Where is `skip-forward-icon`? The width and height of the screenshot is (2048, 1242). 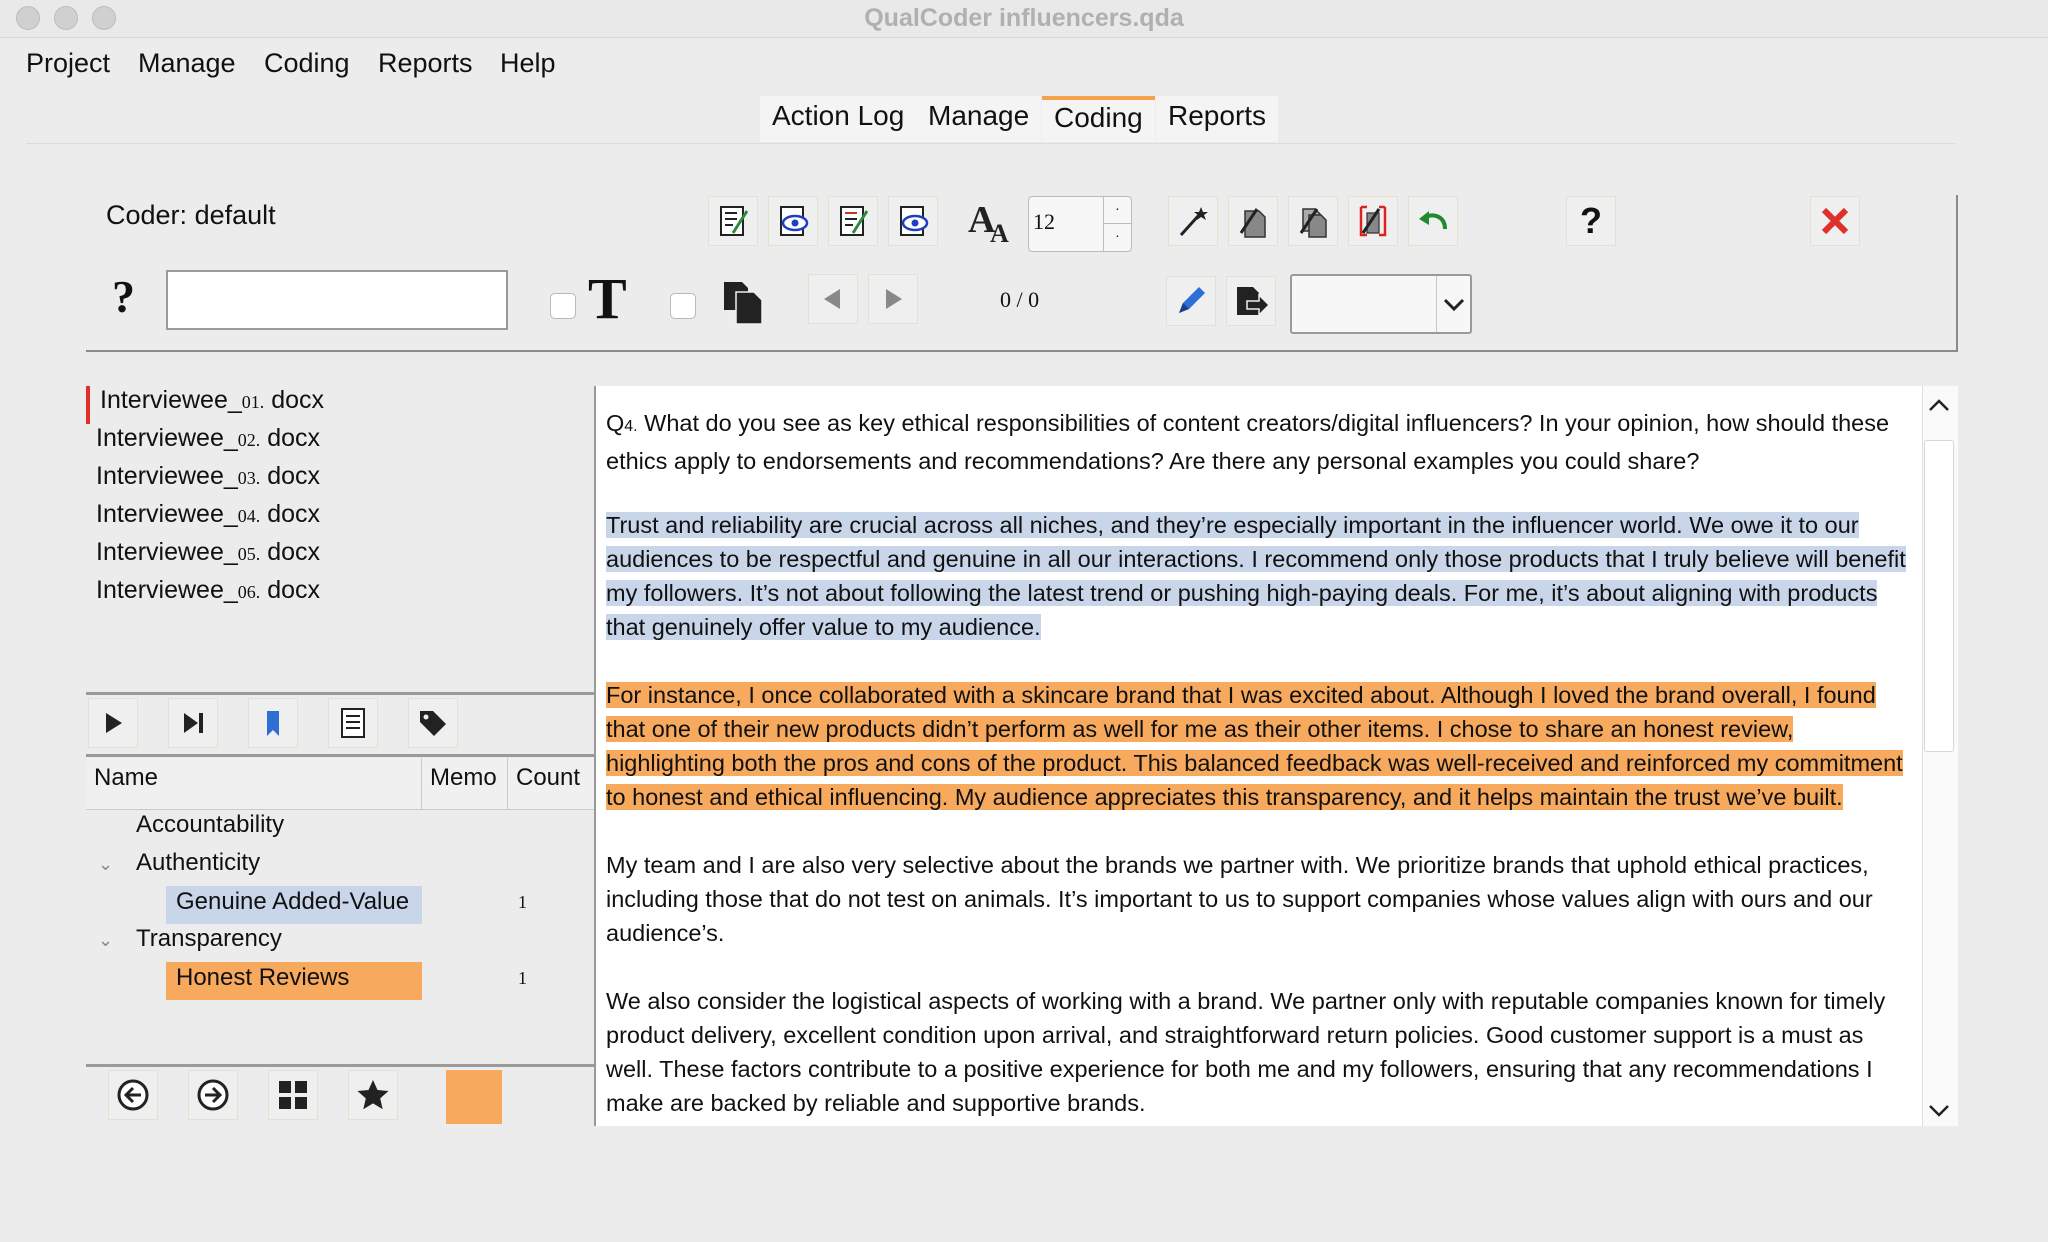 skip-forward-icon is located at coordinates (193, 723).